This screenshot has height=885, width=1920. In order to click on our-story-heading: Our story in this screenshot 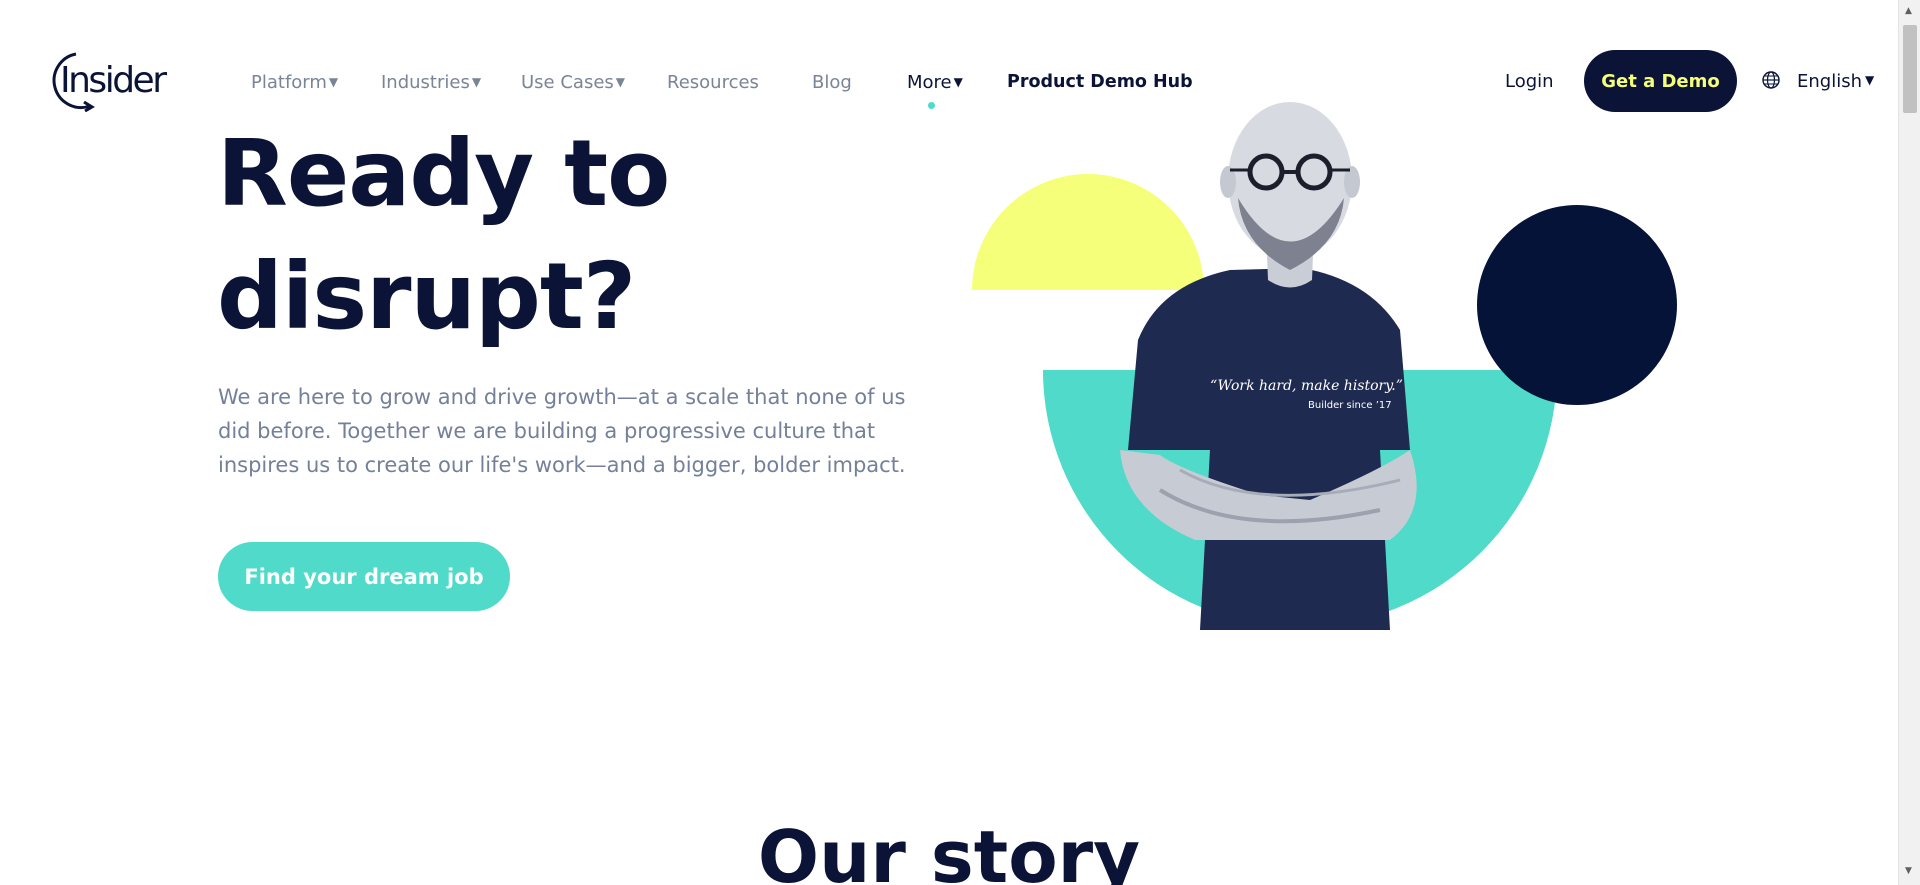, I will do `click(949, 850)`.